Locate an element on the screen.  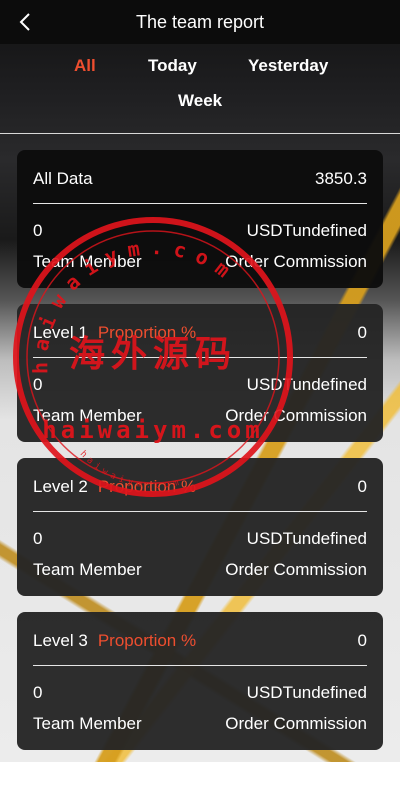
total-value: 3850.3 is located at coordinates (341, 178).